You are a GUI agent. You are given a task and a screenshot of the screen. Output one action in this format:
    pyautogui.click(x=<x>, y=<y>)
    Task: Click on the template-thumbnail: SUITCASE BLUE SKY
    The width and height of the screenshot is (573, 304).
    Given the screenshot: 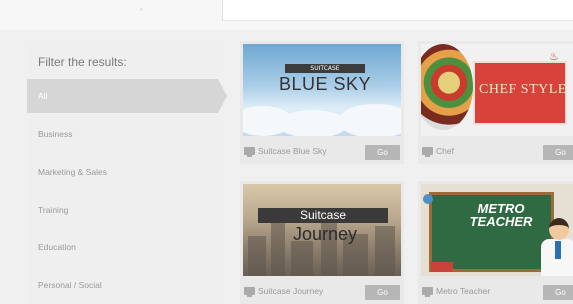 What is the action you would take?
    pyautogui.click(x=322, y=90)
    